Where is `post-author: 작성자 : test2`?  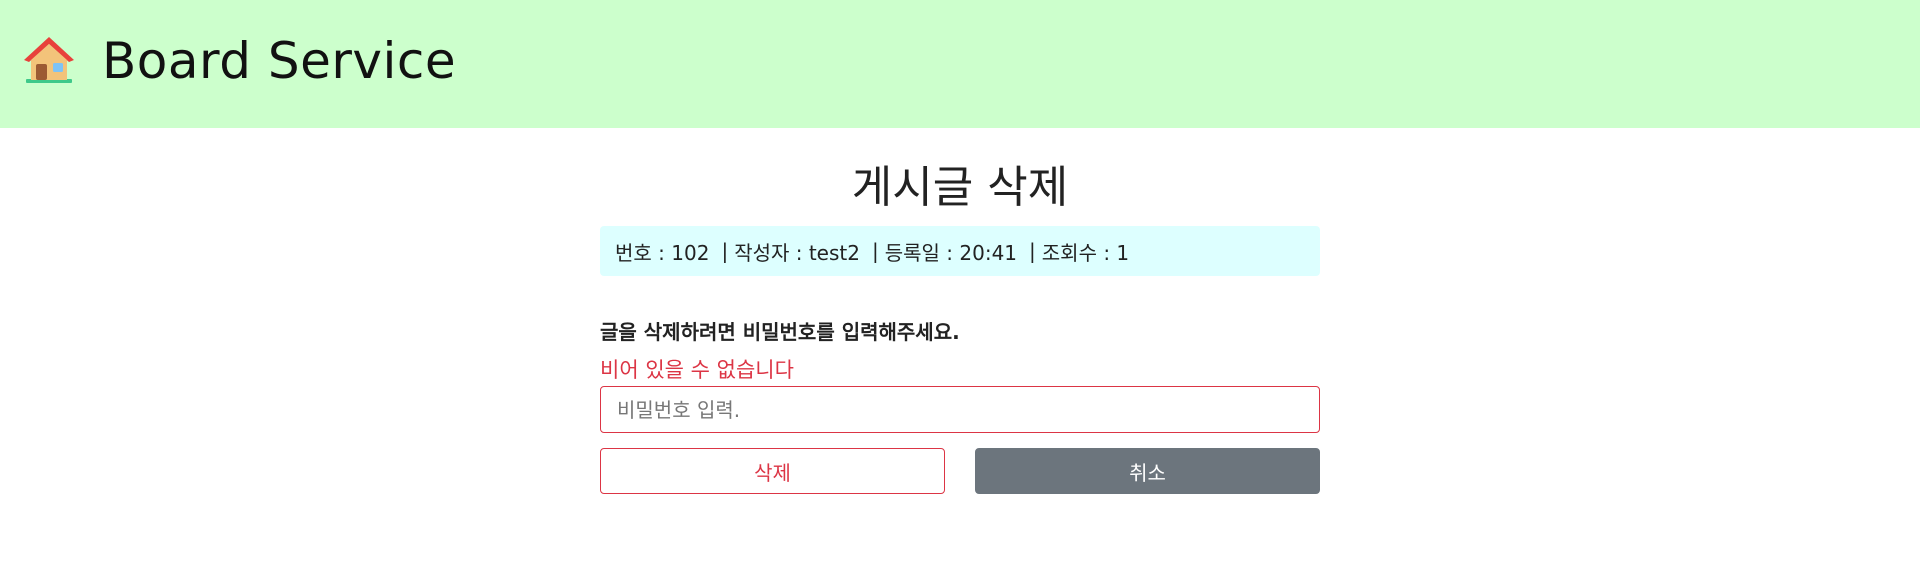 post-author: 작성자 : test2 is located at coordinates (797, 252).